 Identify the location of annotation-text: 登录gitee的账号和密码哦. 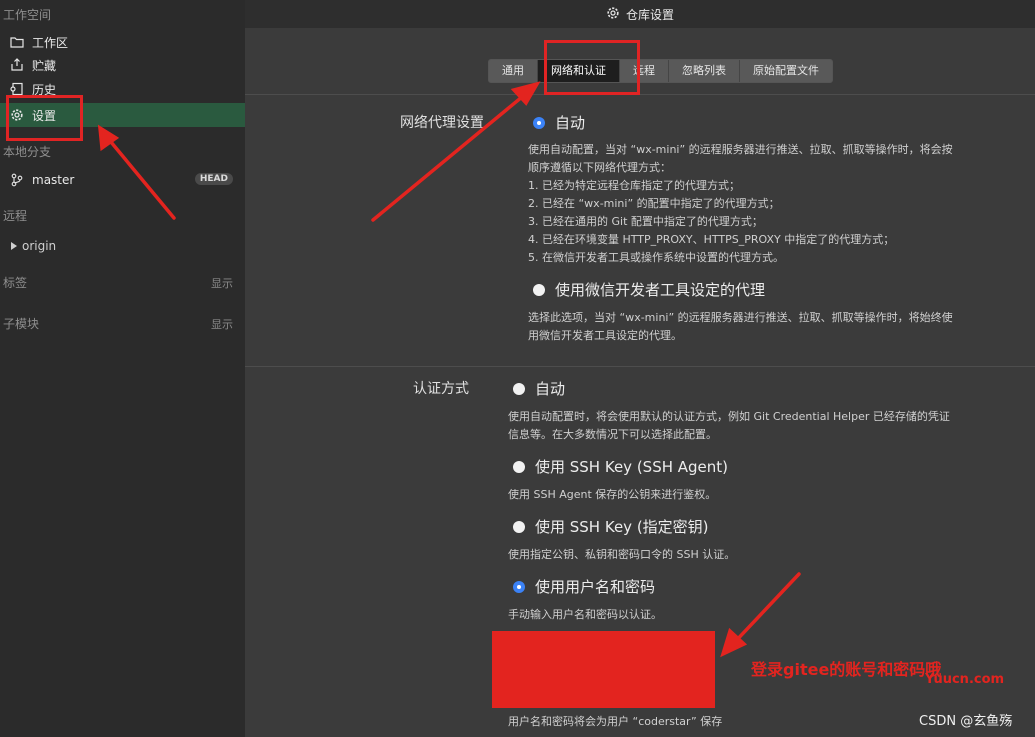
(846, 669).